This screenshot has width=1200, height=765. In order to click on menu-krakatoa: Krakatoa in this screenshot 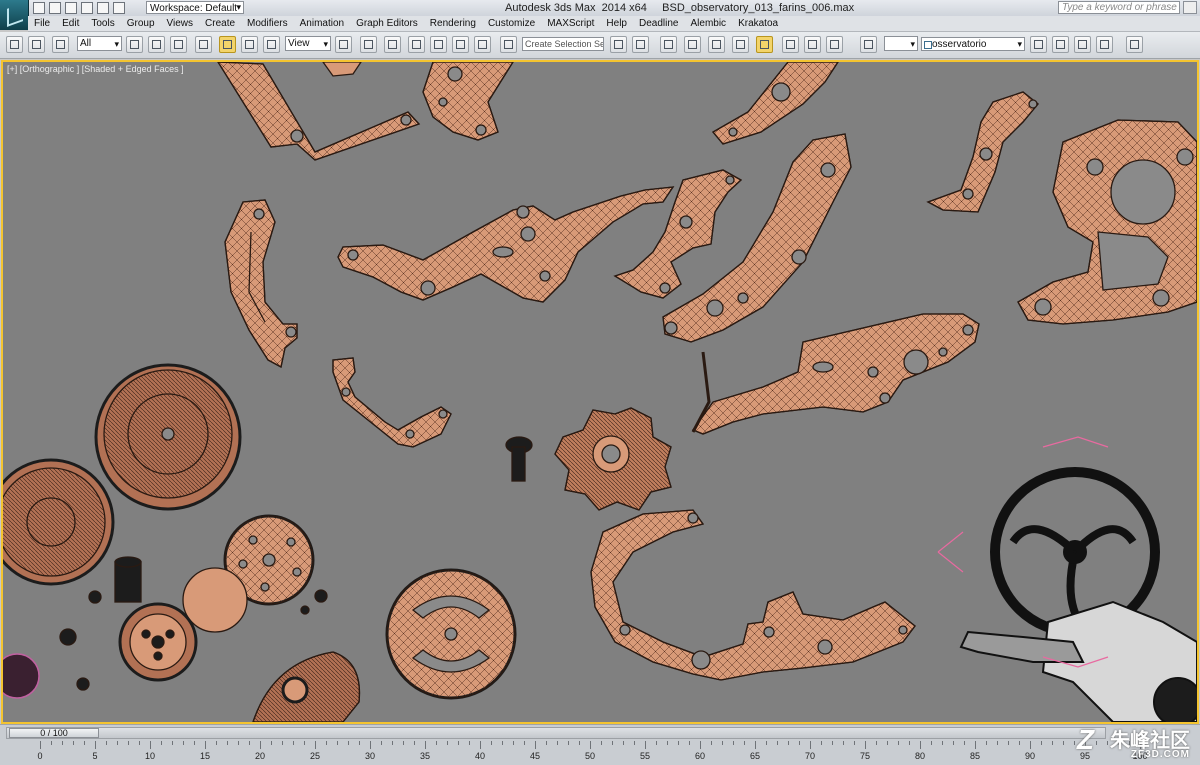, I will do `click(758, 23)`.